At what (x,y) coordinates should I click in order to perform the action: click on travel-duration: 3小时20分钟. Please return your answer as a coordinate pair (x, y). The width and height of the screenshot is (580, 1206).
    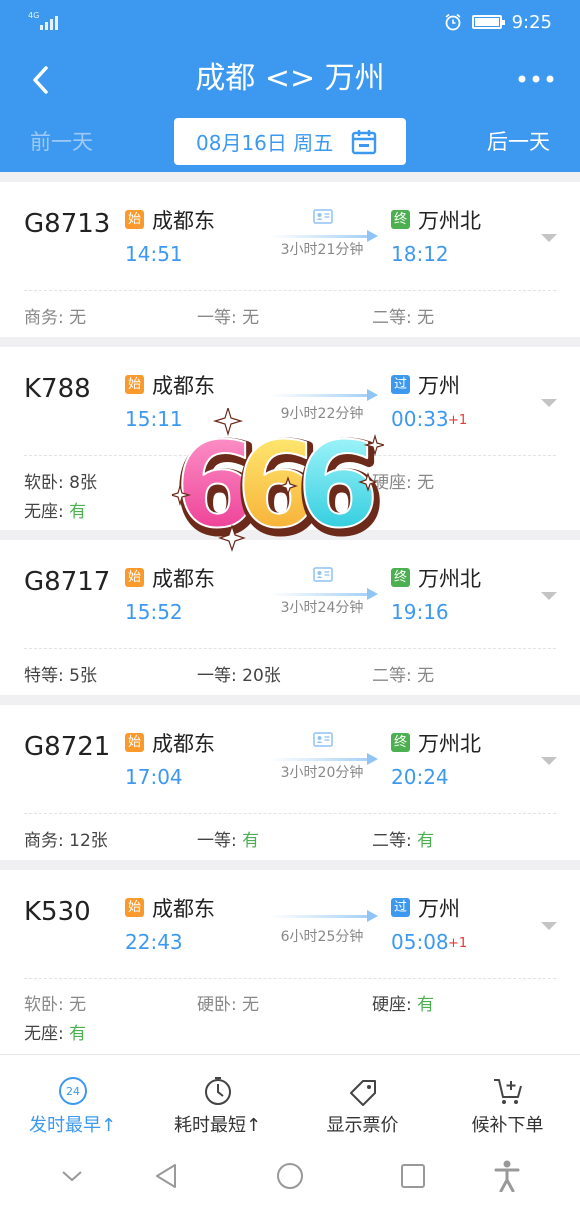
    Looking at the image, I should click on (322, 773).